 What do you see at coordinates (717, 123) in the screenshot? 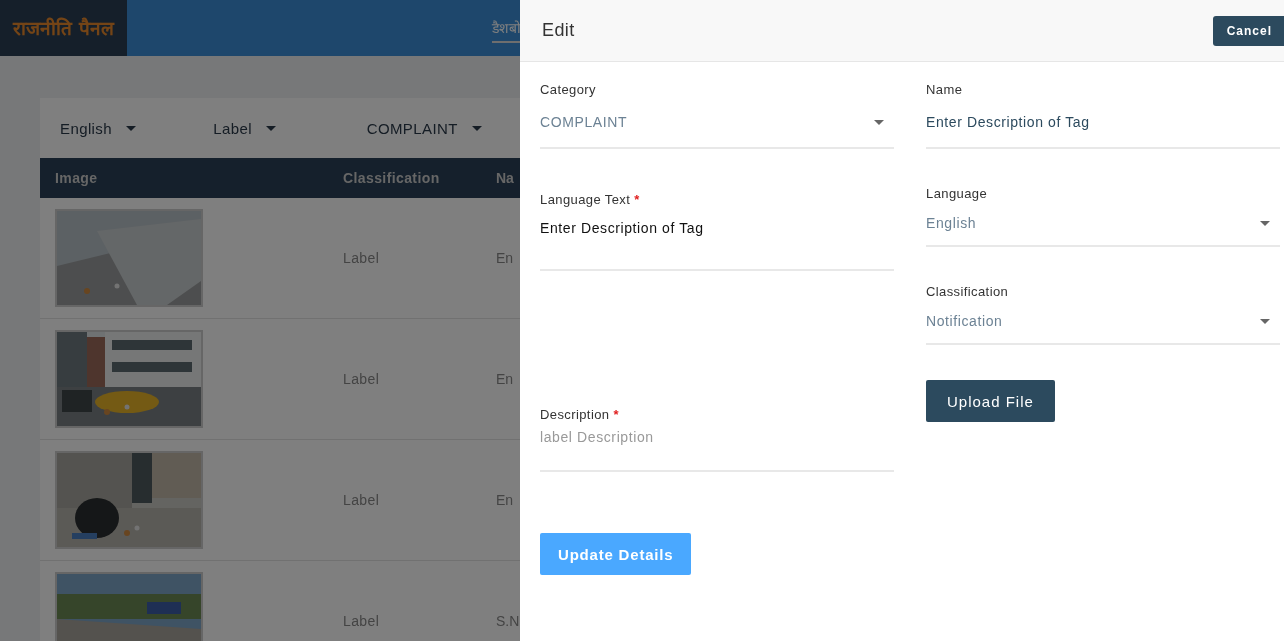
I see `select-field: COMPLAINT` at bounding box center [717, 123].